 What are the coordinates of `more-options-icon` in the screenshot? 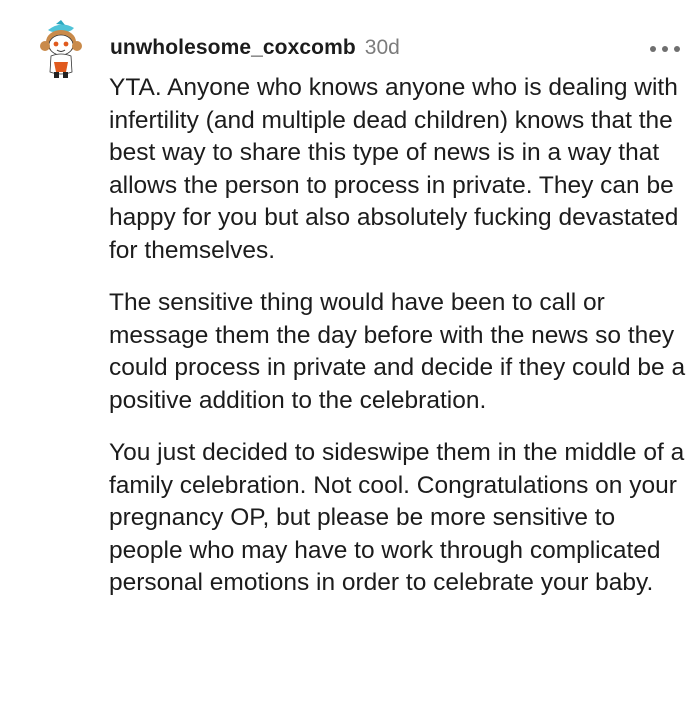 It's located at (665, 49).